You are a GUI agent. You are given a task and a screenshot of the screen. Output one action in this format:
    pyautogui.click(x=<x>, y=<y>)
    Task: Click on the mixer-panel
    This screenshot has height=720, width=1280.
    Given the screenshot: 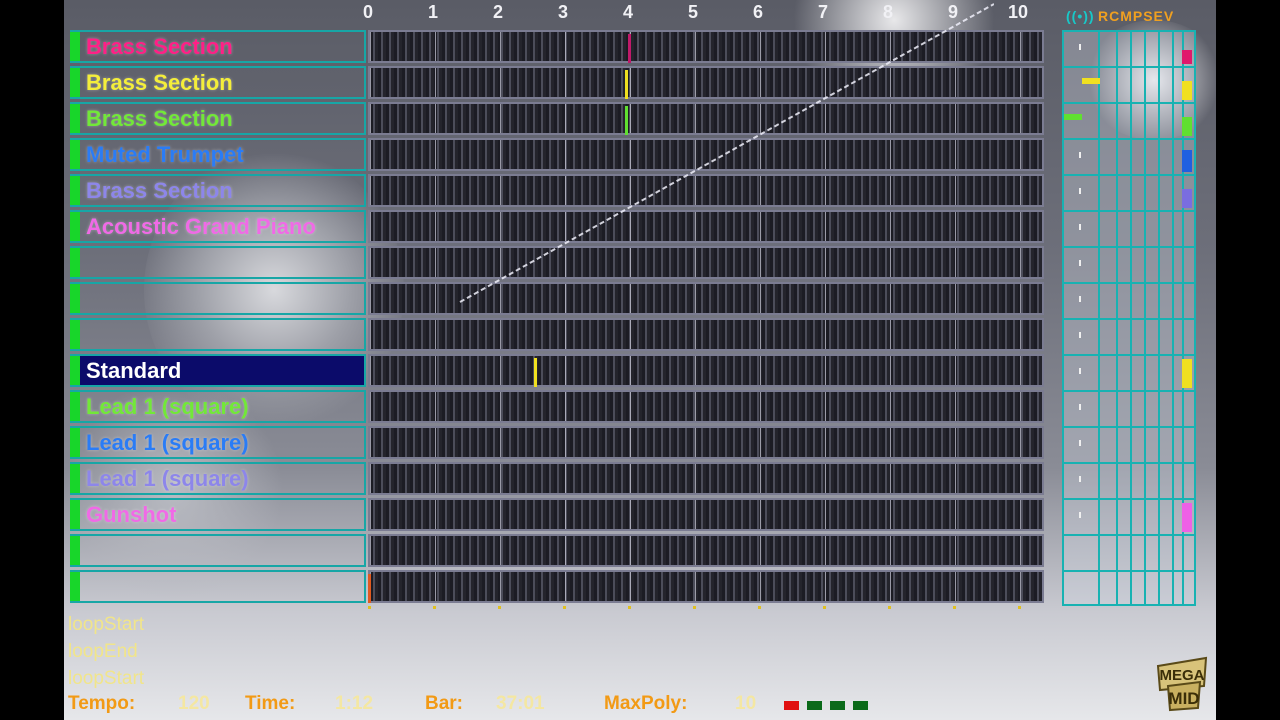 What is the action you would take?
    pyautogui.click(x=1129, y=318)
    